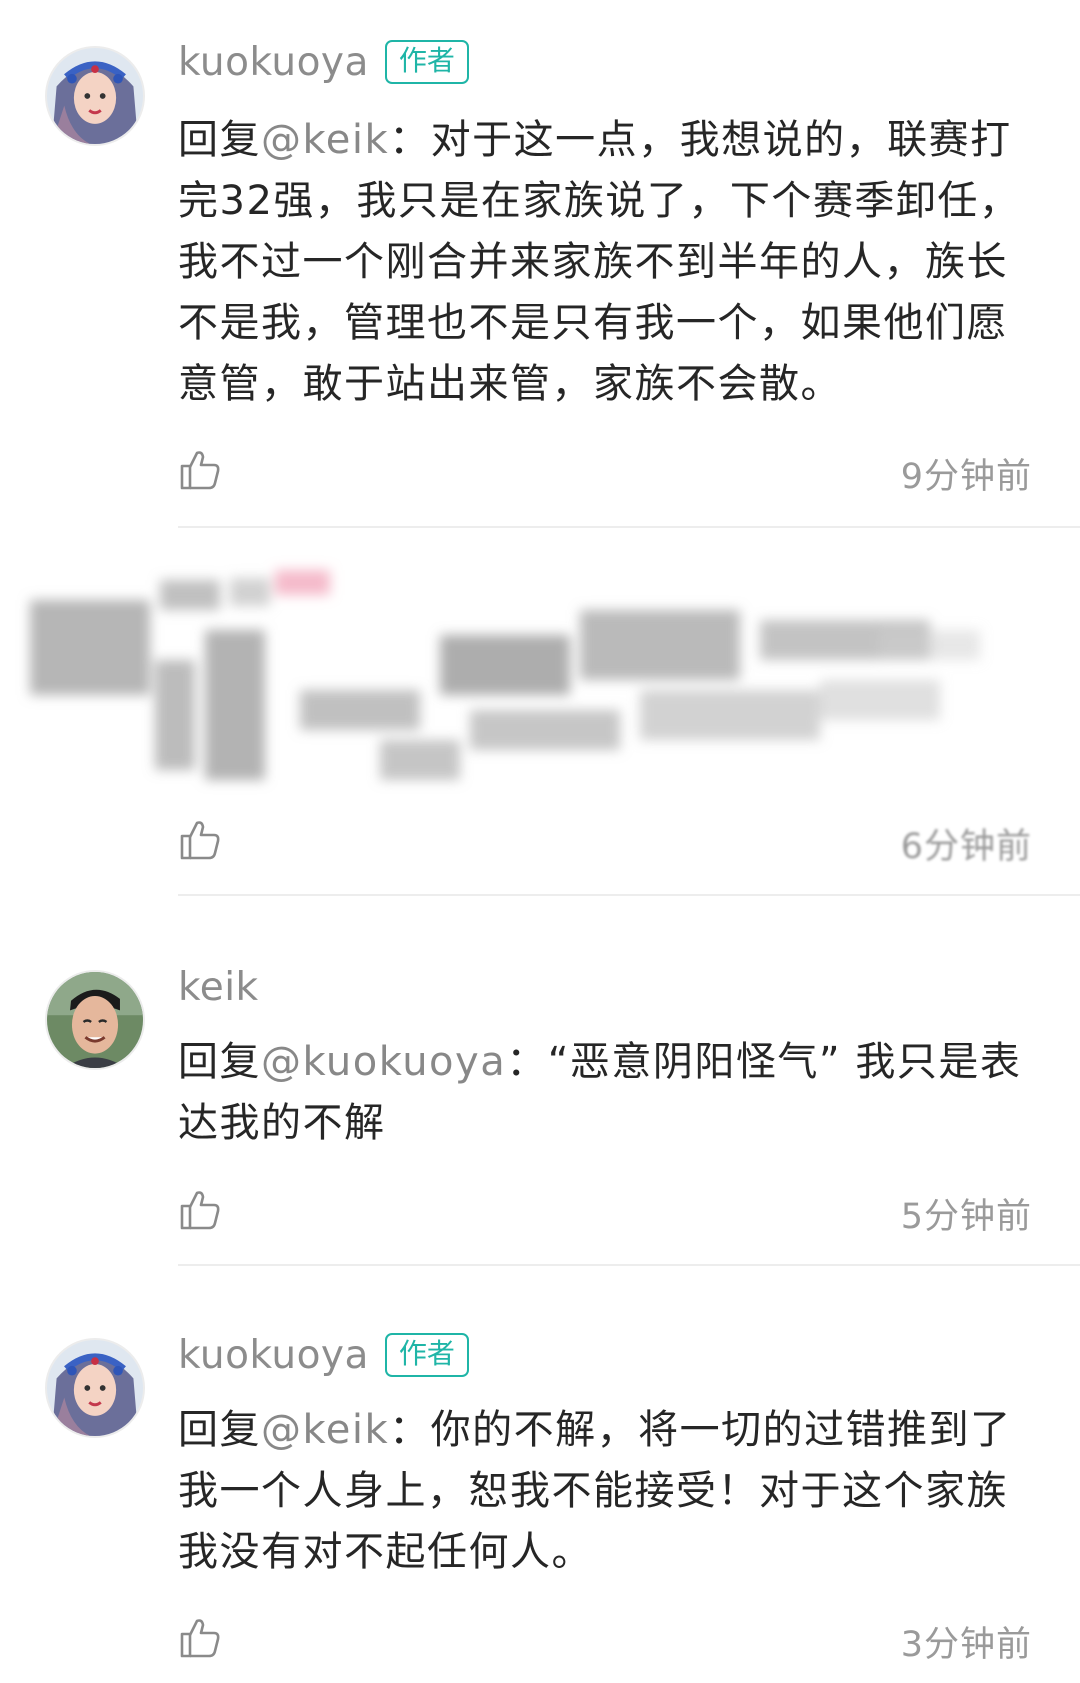 The width and height of the screenshot is (1080, 1683). I want to click on comment-time: 9分钟前, so click(966, 477).